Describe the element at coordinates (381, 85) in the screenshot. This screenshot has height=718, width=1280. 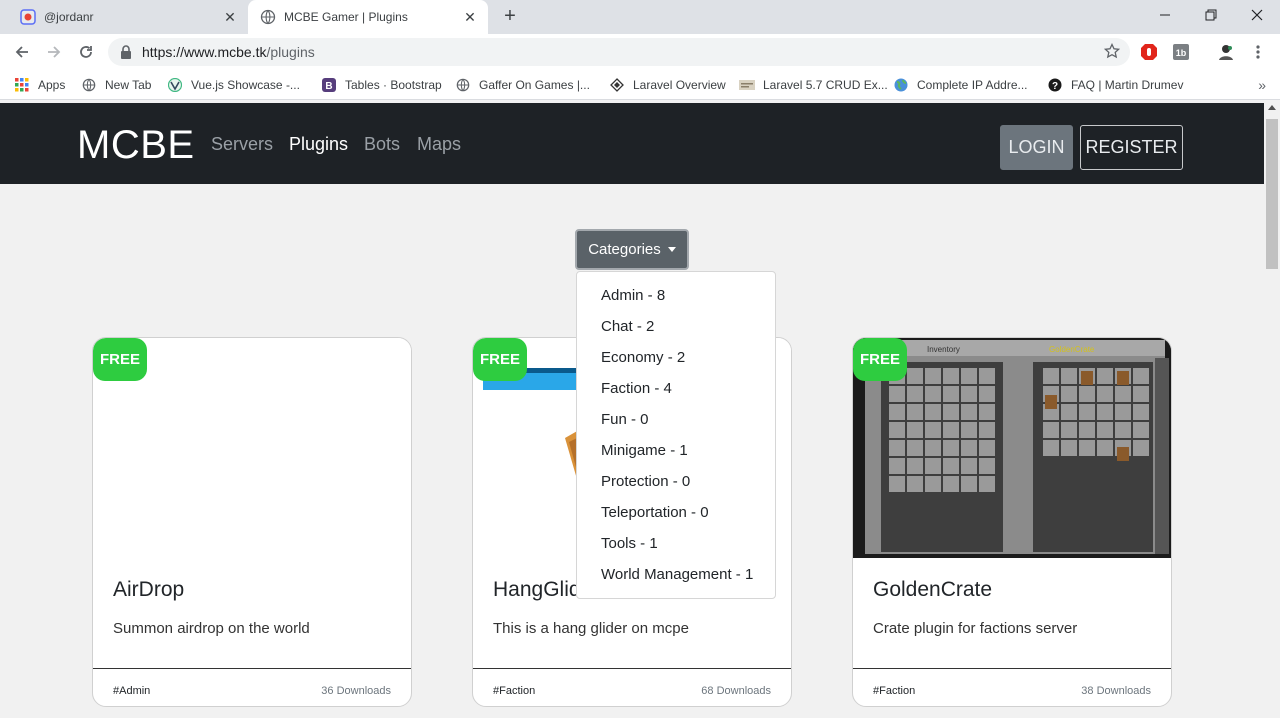
I see `bookmark-bootstrap-tables: B Tables · Bootstrap` at that location.